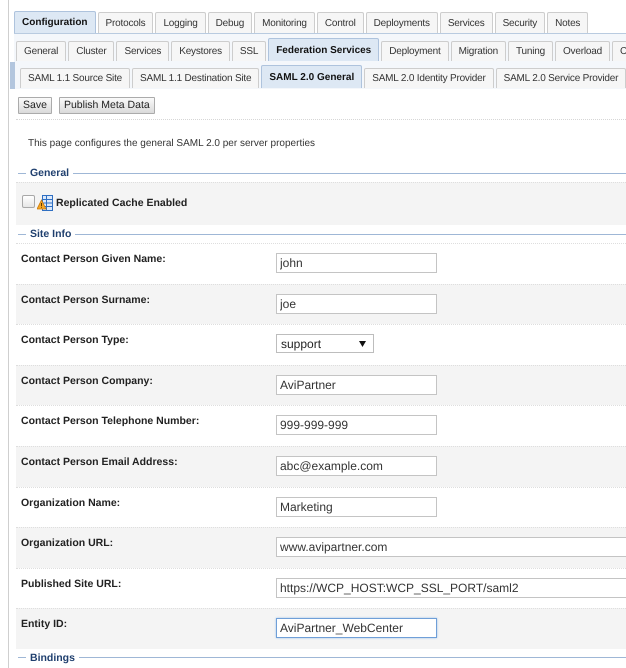 The image size is (626, 668). I want to click on dropdown: support, so click(325, 344).